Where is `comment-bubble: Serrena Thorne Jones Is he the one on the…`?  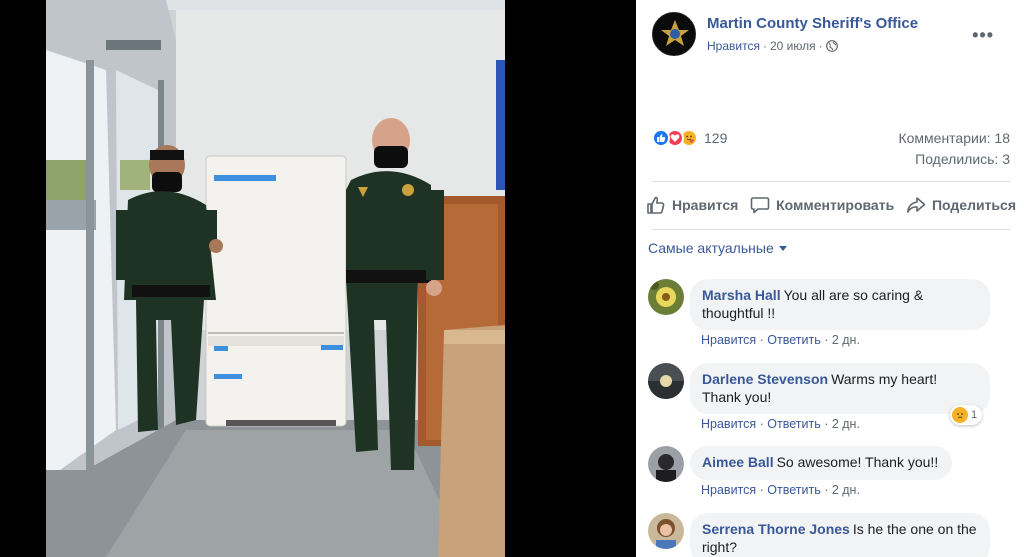
comment-bubble: Serrena Thorne Jones Is he the one on the… is located at coordinates (840, 535).